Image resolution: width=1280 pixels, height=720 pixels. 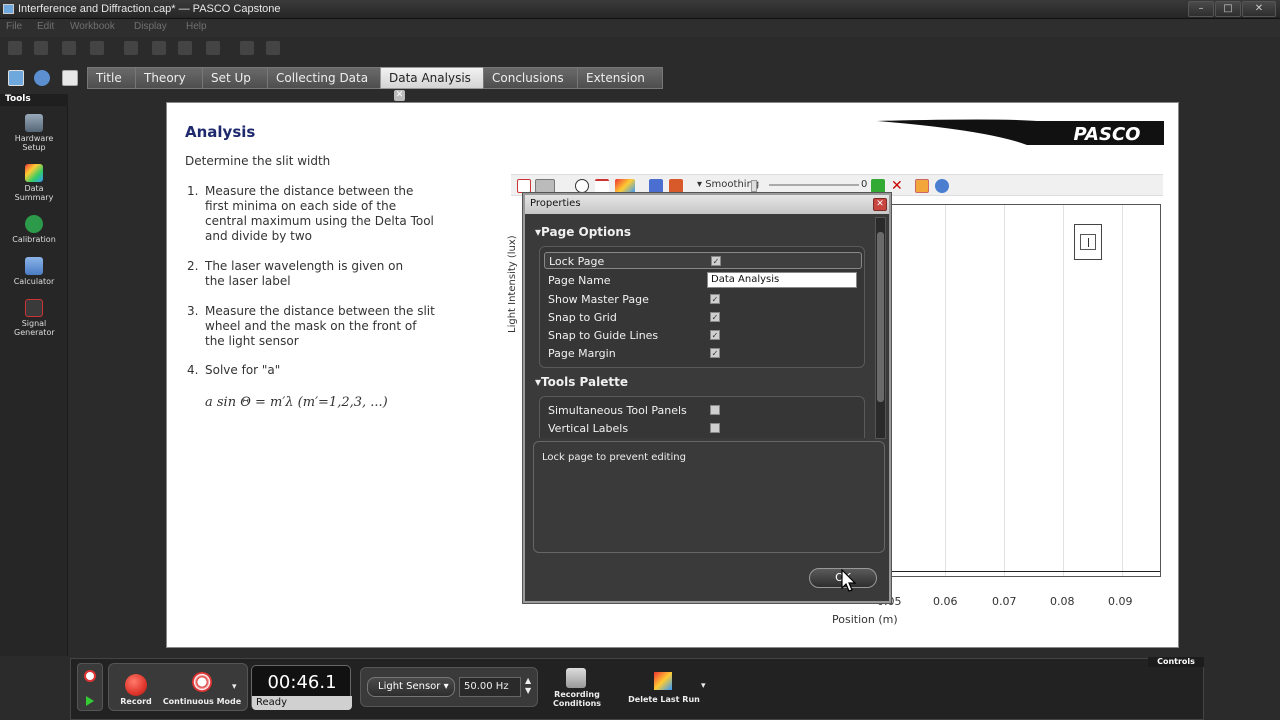 What do you see at coordinates (34, 143) in the screenshot?
I see `tool-hardware-setup-label: Hardware Setup` at bounding box center [34, 143].